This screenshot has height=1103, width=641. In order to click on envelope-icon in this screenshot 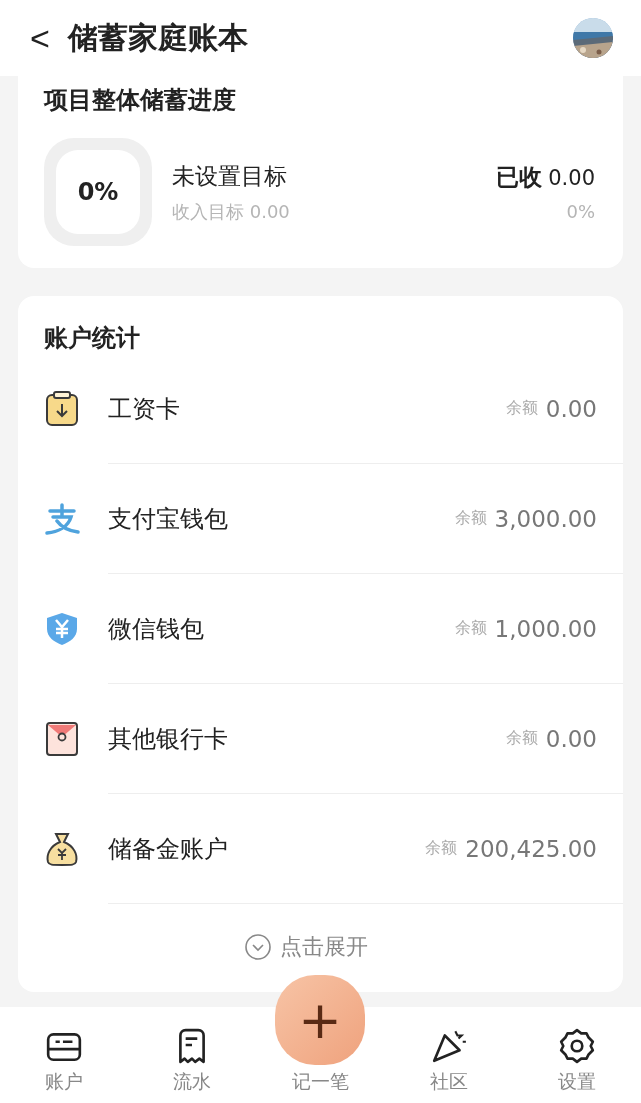, I will do `click(62, 738)`.